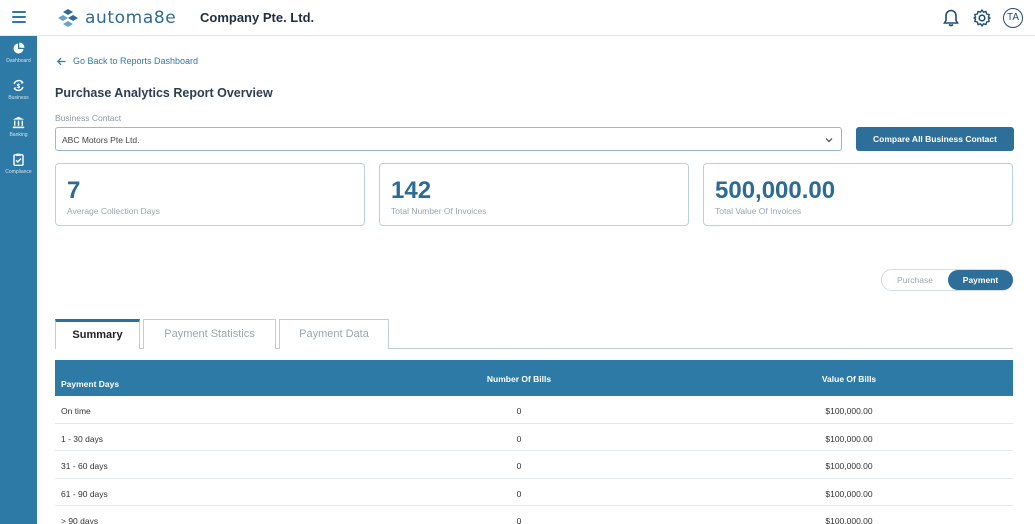  Describe the element at coordinates (136, 61) in the screenshot. I see `back-link-label: Go Back to Reports Dashboard` at that location.